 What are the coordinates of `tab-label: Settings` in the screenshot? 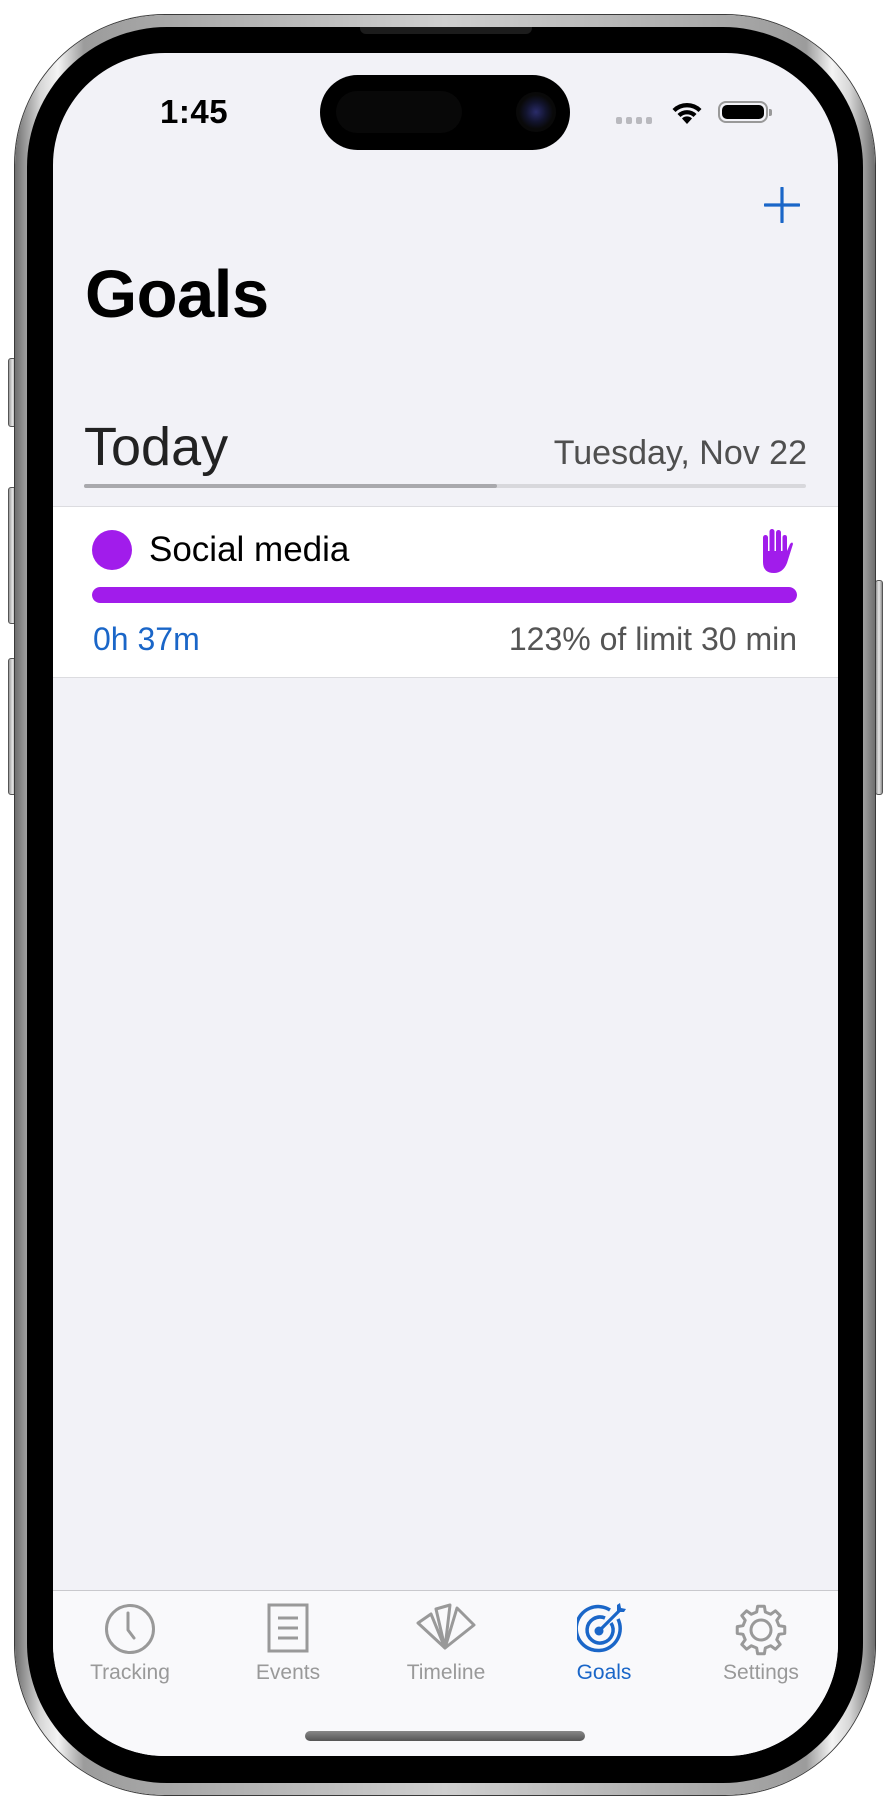 It's located at (761, 1672).